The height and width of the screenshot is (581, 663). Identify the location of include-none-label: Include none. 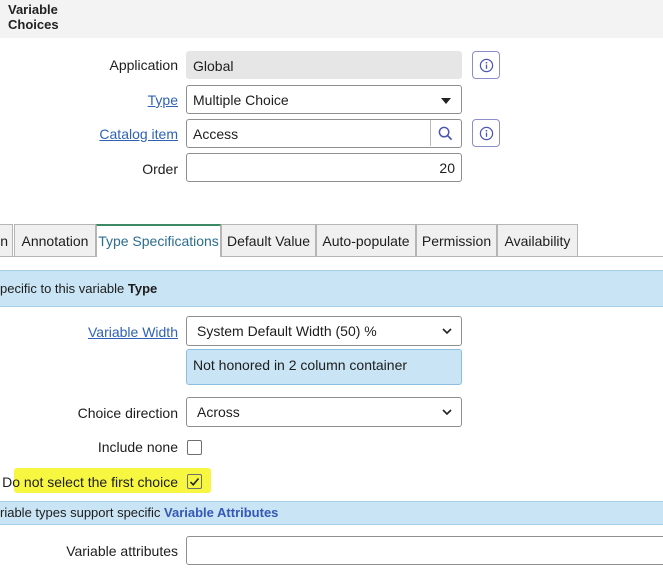
(137, 447).